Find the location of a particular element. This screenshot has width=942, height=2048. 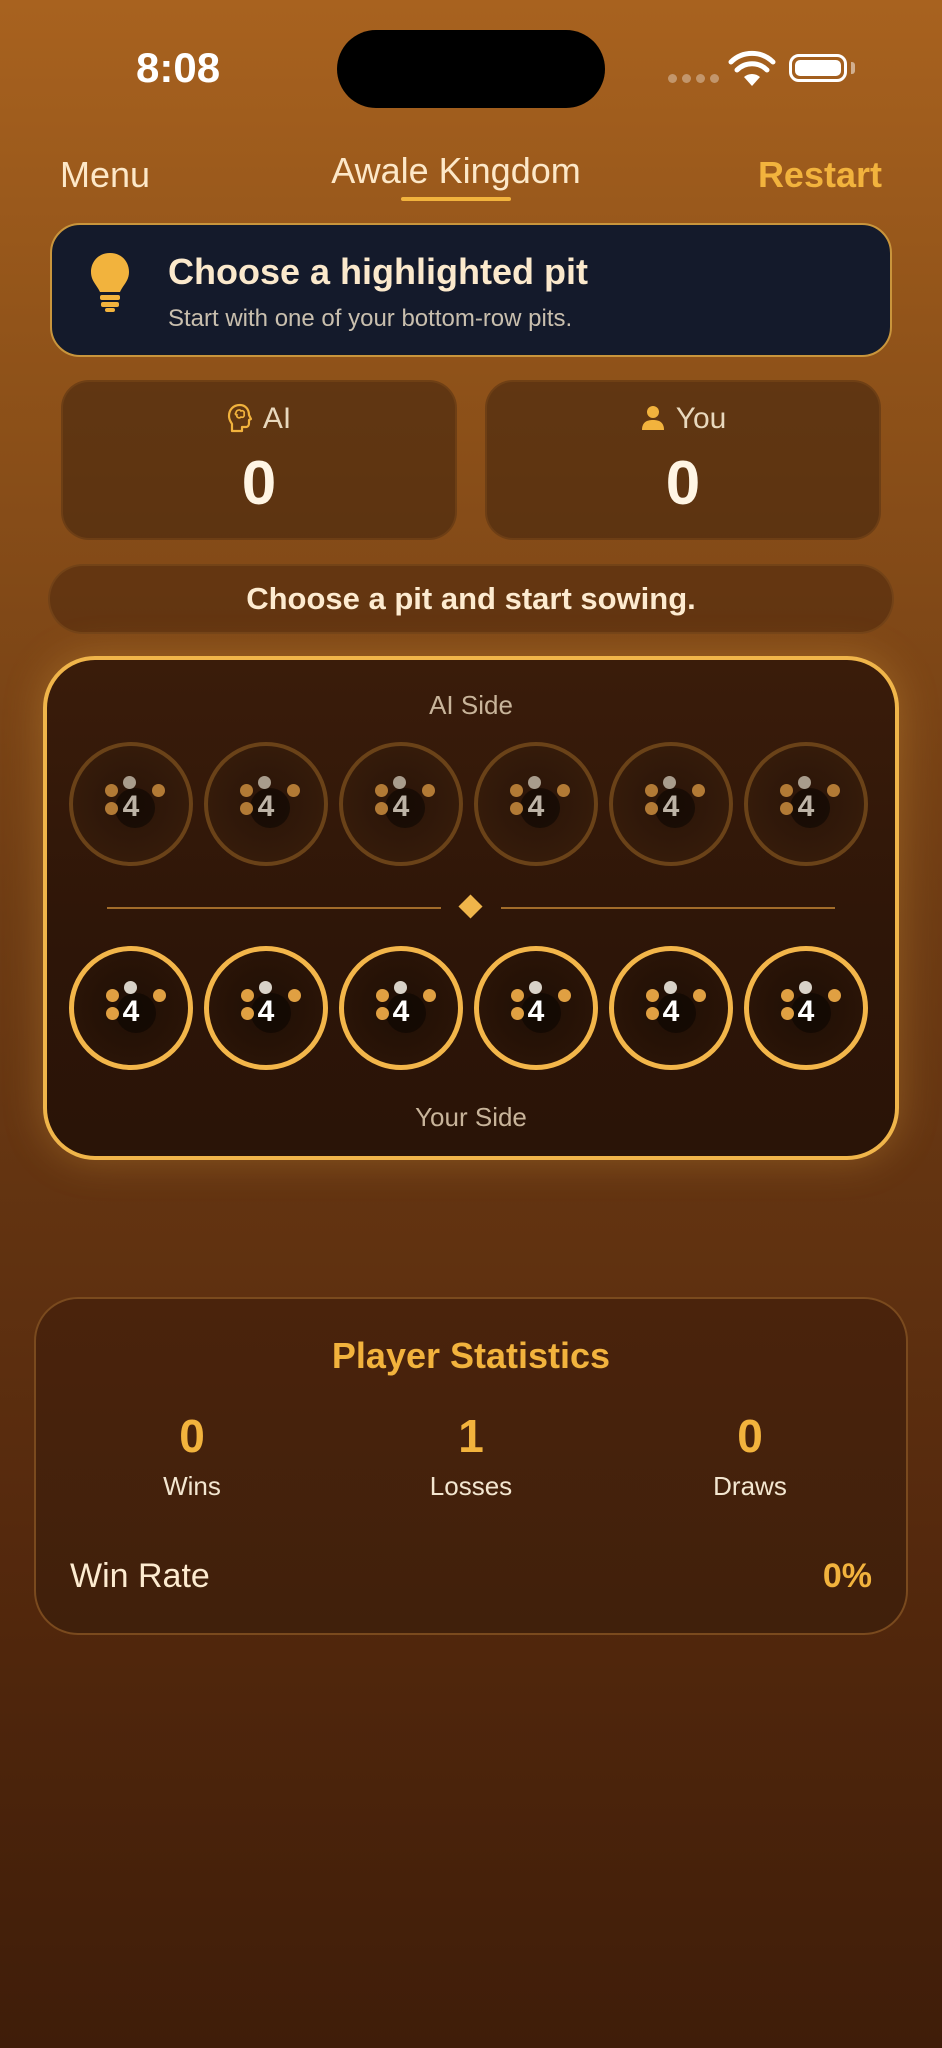

draws-value: 0 is located at coordinates (750, 1436).